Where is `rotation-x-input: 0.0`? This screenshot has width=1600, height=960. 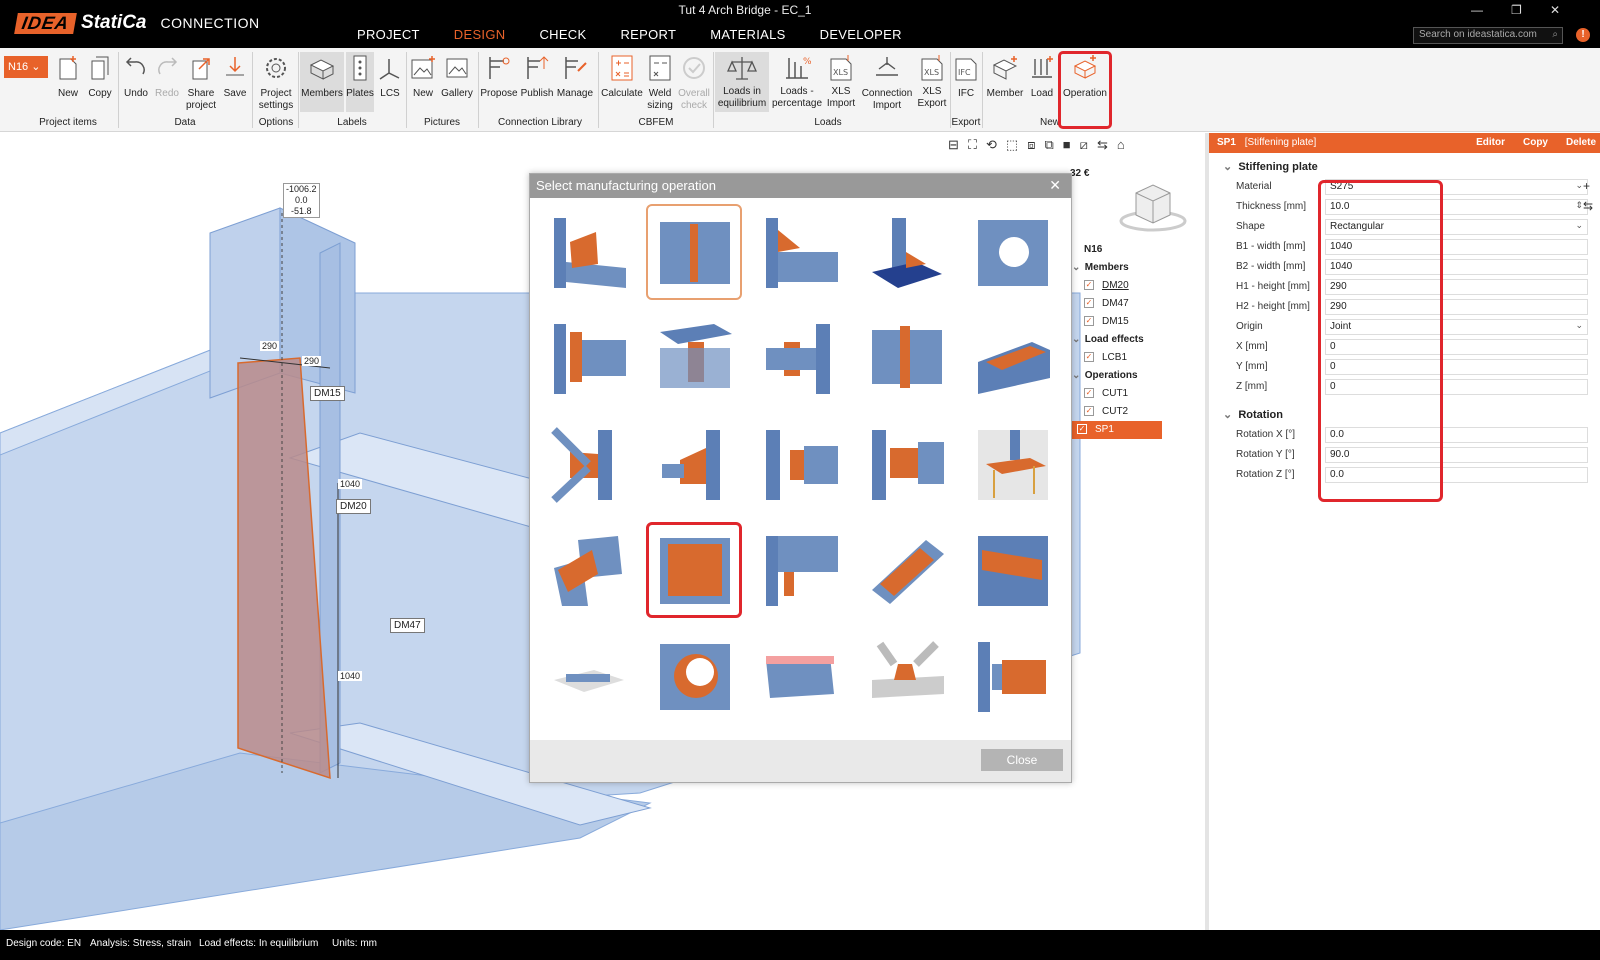
rotation-x-input: 0.0 is located at coordinates (1456, 435).